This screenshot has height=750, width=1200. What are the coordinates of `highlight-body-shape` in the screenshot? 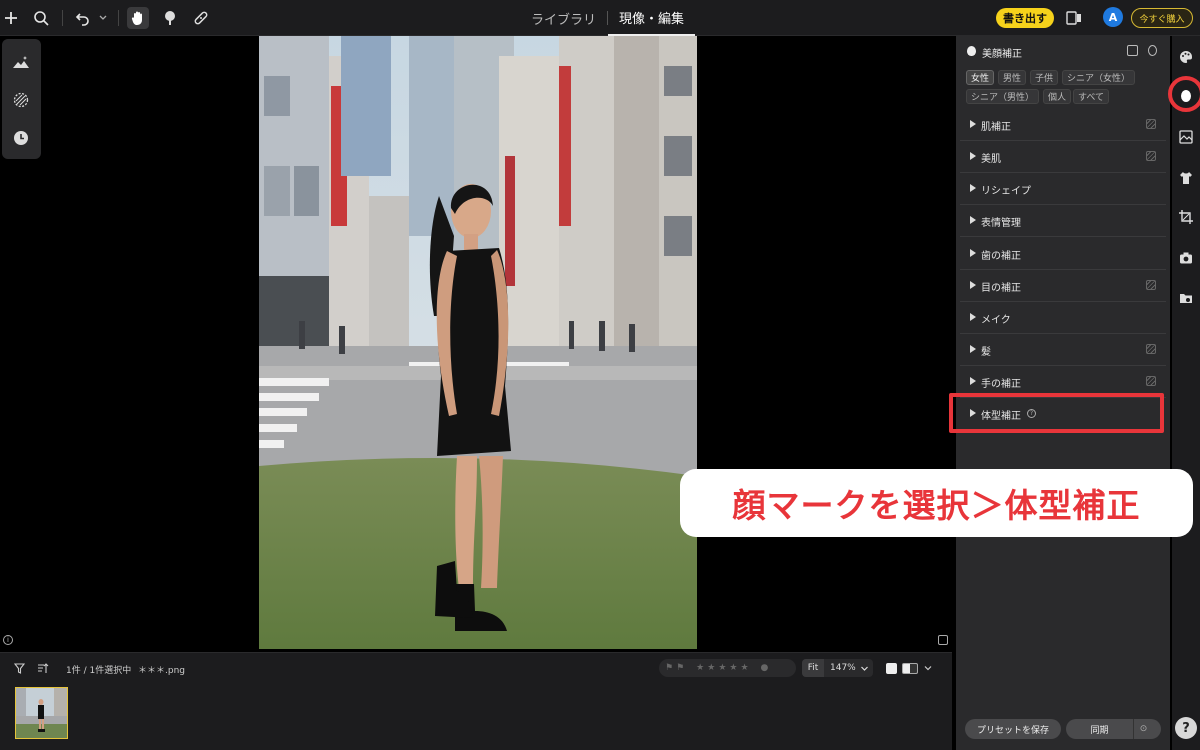 It's located at (1056, 413).